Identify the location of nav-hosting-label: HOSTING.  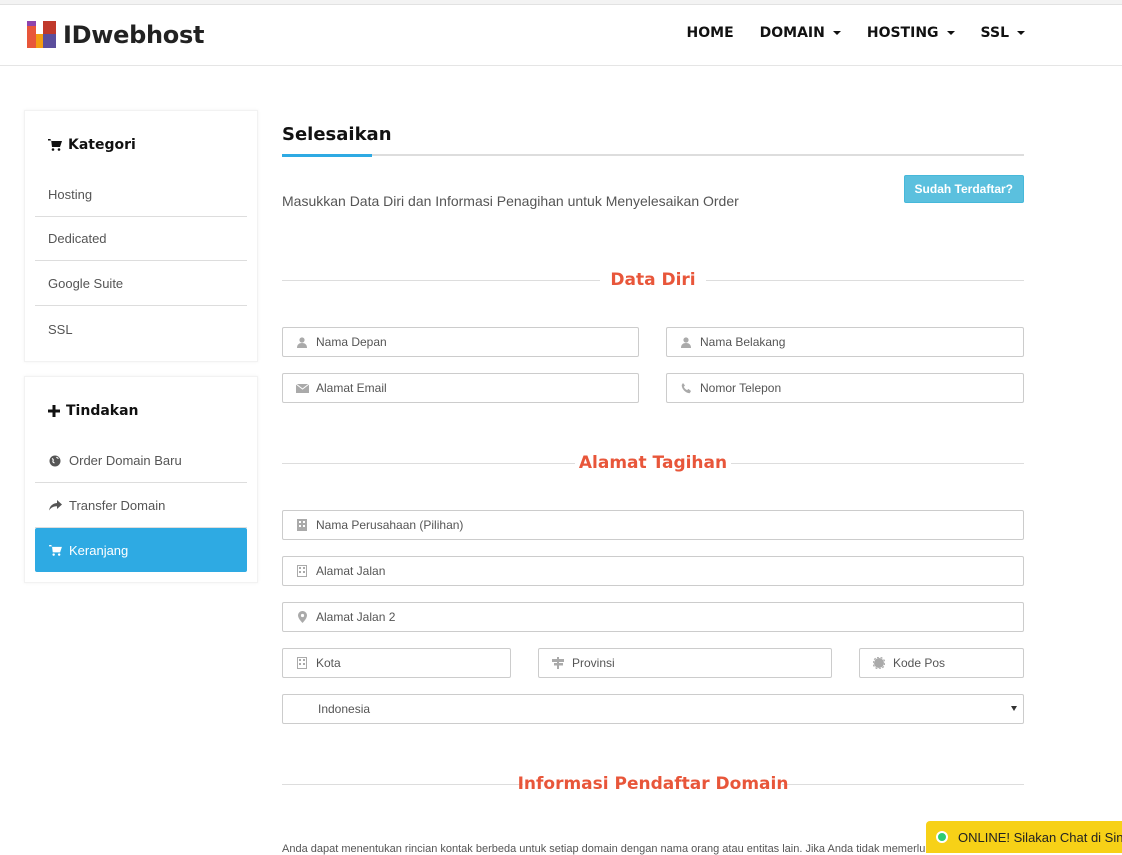
(902, 33).